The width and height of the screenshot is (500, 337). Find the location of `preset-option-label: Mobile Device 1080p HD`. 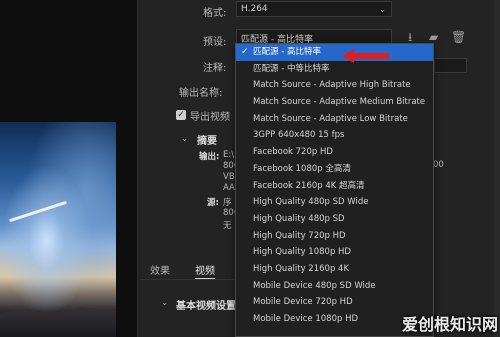

preset-option-label: Mobile Device 1080p HD is located at coordinates (306, 319).